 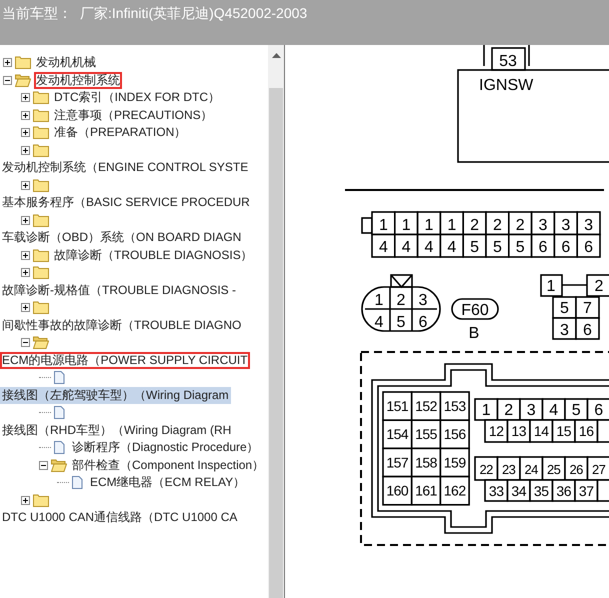 I want to click on pin-number: 158, so click(x=426, y=462).